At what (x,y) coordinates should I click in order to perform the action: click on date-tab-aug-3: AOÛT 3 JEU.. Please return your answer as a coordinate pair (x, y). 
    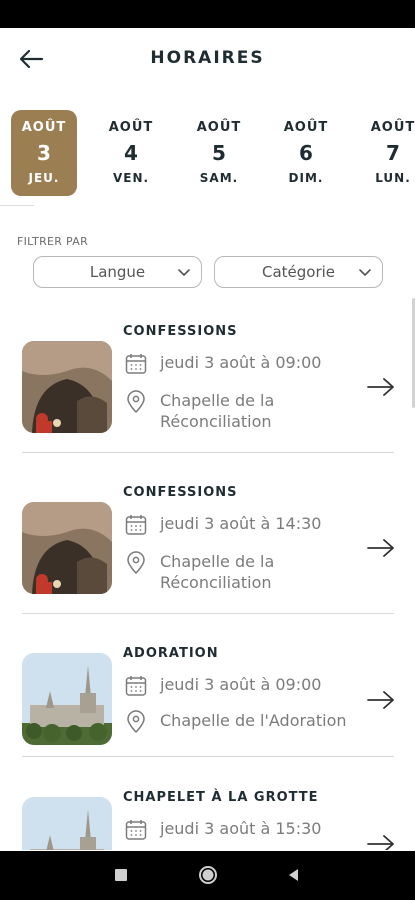
    Looking at the image, I should click on (44, 153).